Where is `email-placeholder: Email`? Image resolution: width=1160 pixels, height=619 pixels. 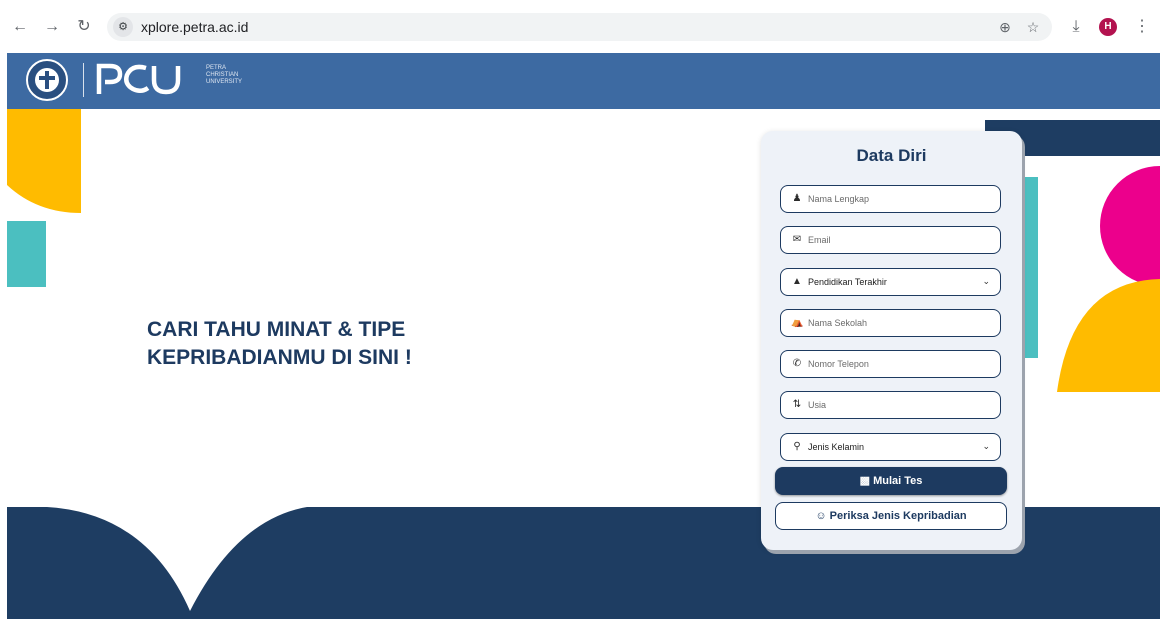
email-placeholder: Email is located at coordinates (819, 240).